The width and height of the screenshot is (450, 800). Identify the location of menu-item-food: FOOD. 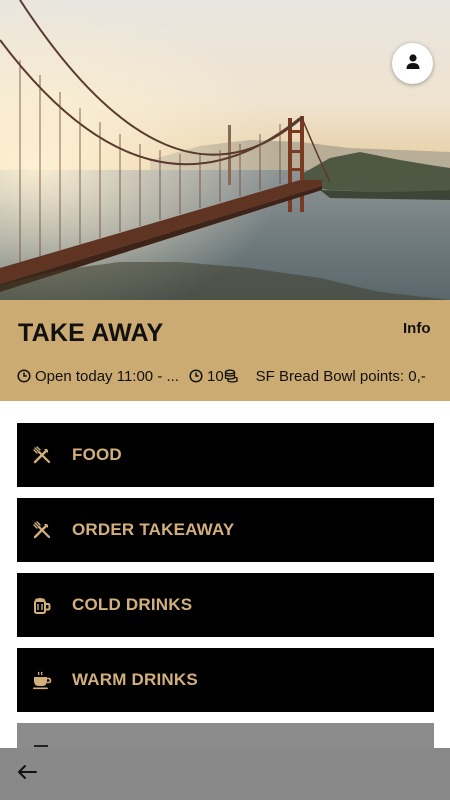
(225, 455).